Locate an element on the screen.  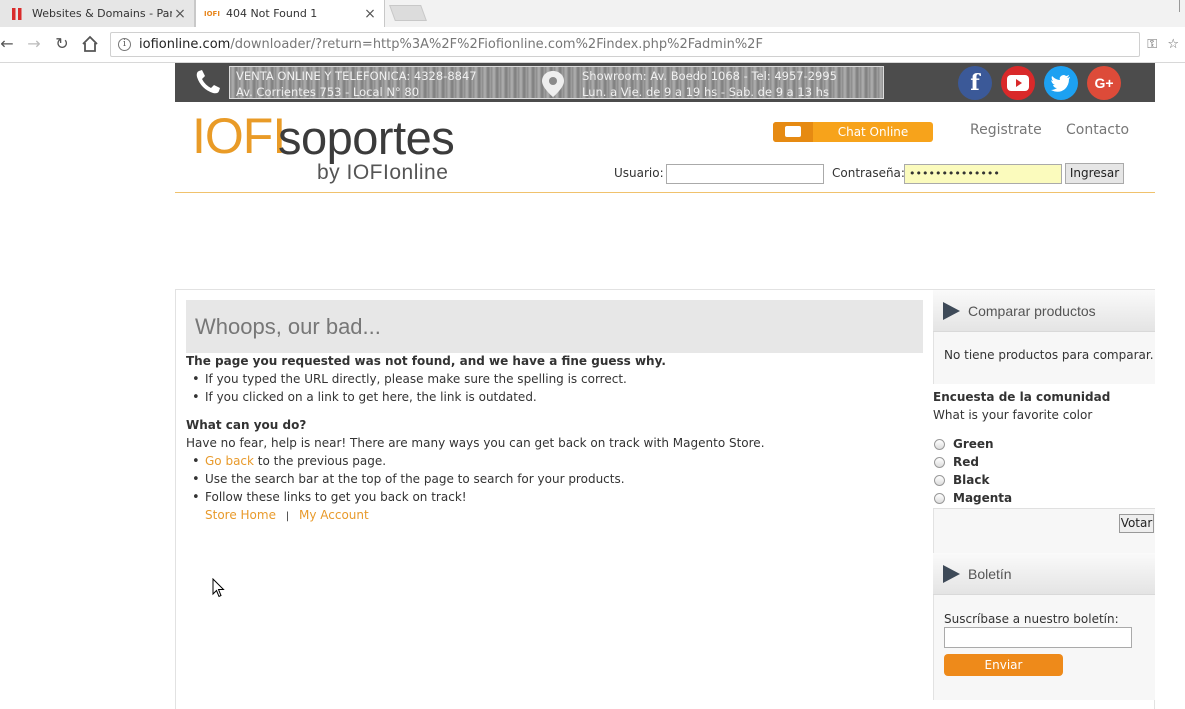
youtube-icon is located at coordinates (1018, 83).